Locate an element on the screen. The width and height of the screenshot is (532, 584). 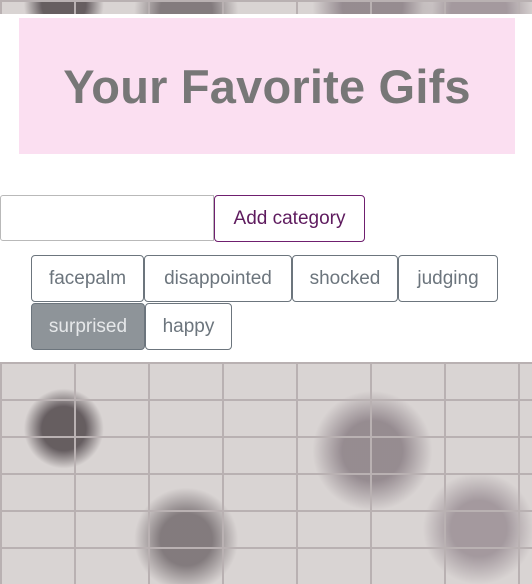
page-title: Your Favorite Gifs is located at coordinates (267, 86).